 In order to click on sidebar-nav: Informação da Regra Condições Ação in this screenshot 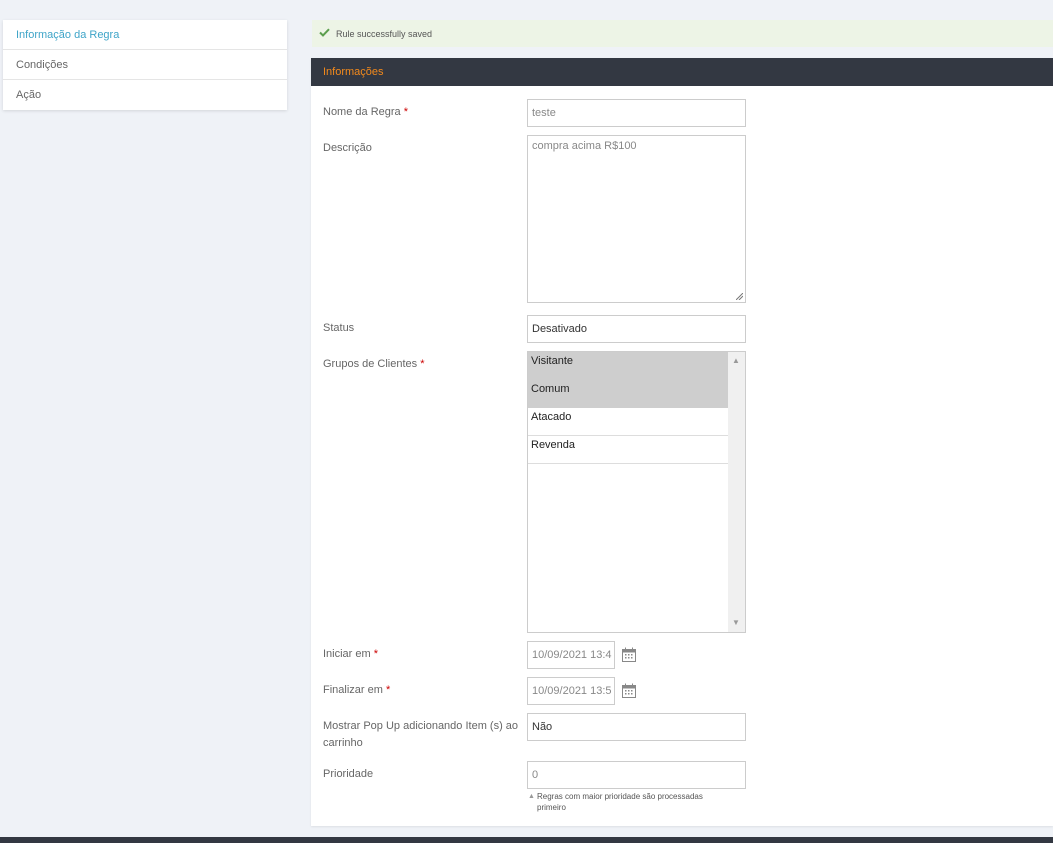, I will do `click(145, 65)`.